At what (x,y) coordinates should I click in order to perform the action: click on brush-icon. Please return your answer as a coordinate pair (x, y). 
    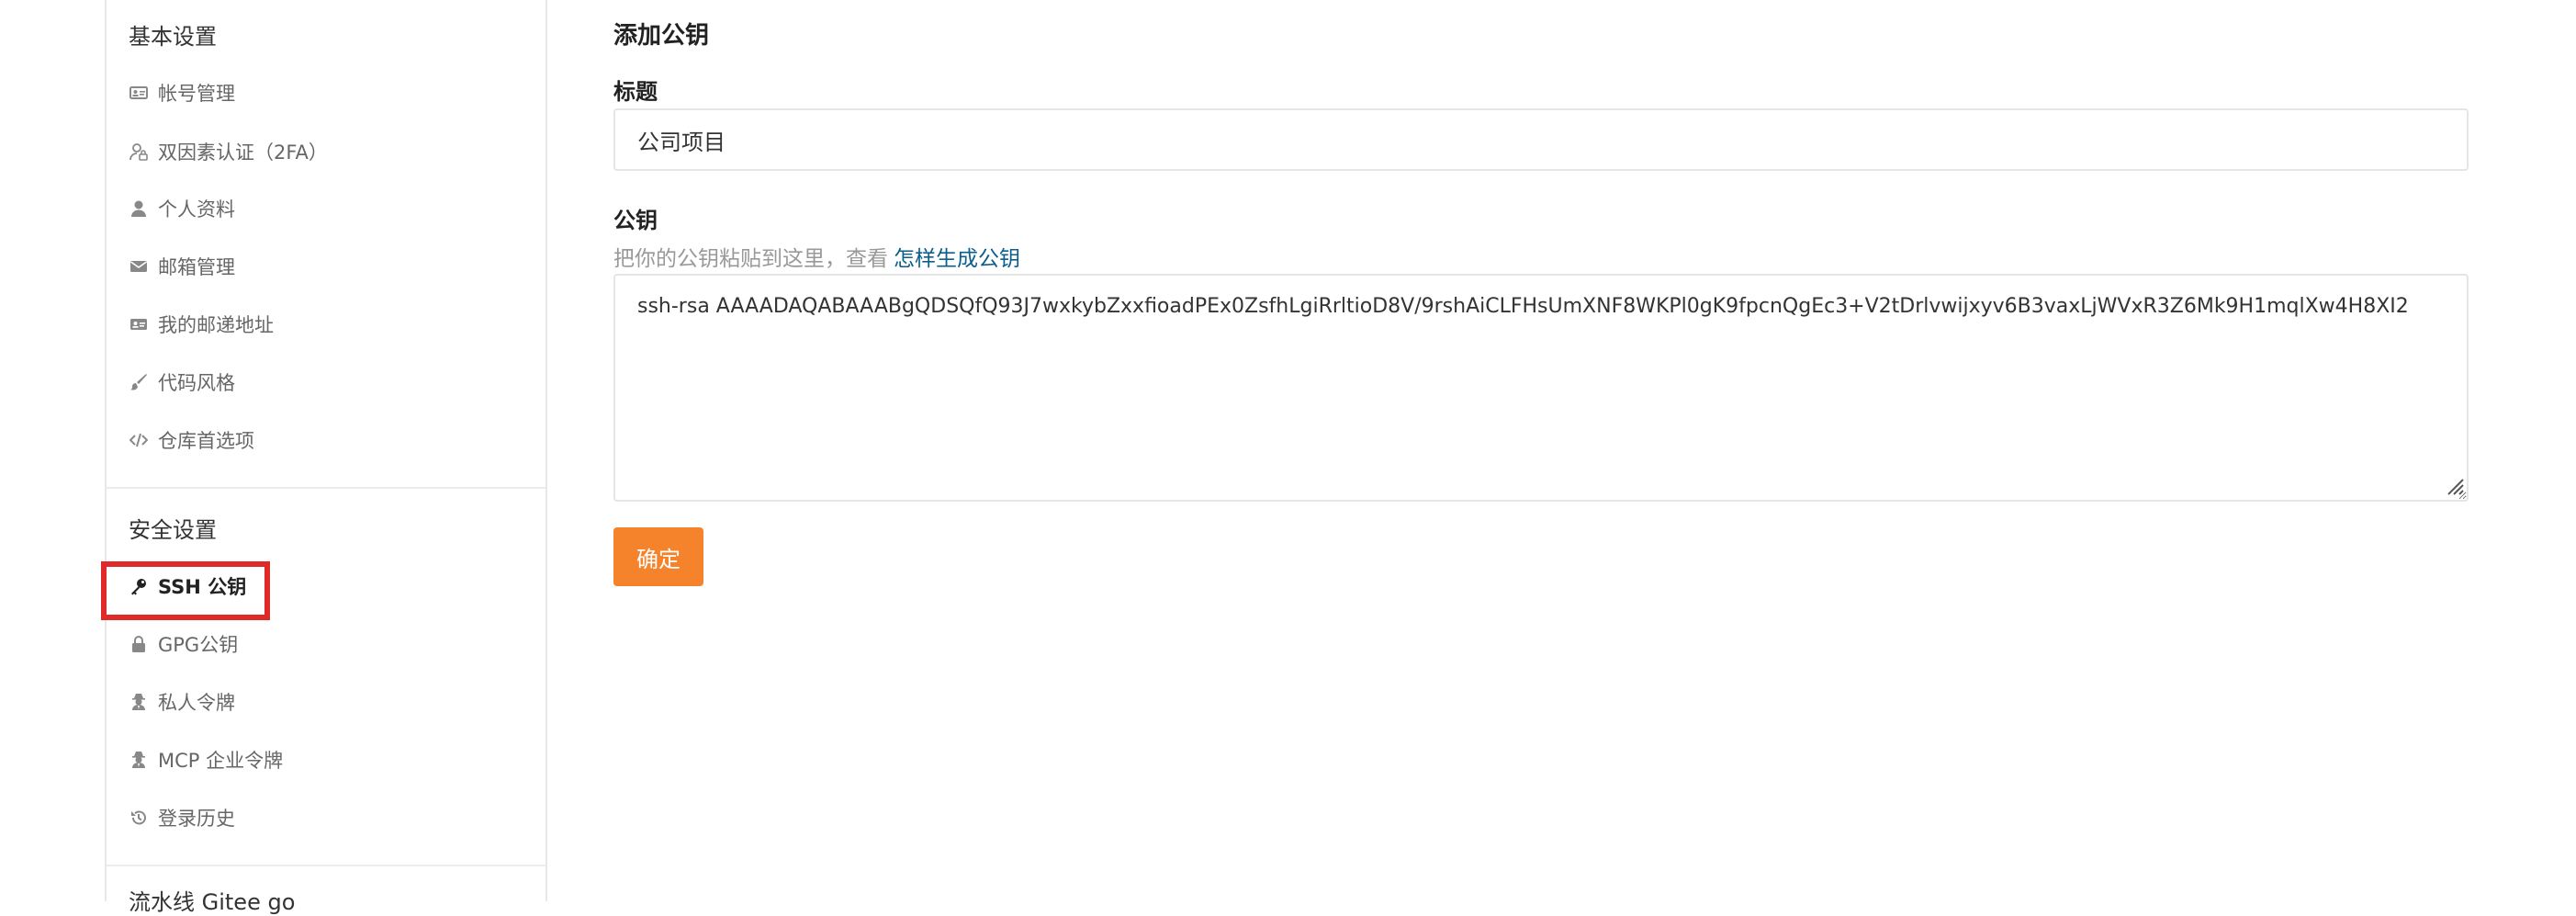
    Looking at the image, I should click on (139, 382).